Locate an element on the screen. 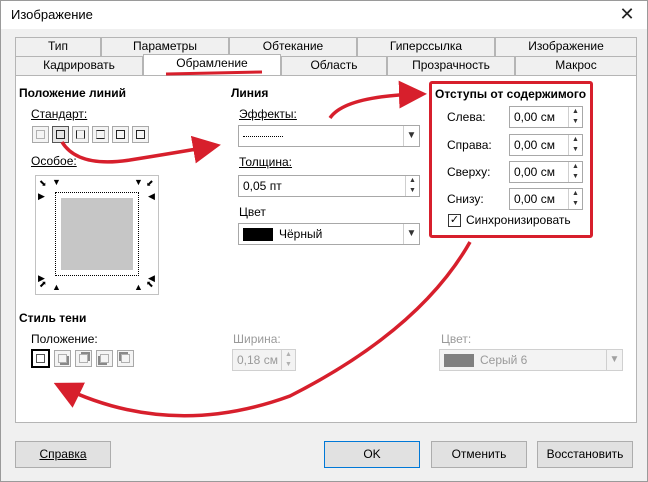 The image size is (648, 482). effects-label: Эффекты: is located at coordinates (268, 114).